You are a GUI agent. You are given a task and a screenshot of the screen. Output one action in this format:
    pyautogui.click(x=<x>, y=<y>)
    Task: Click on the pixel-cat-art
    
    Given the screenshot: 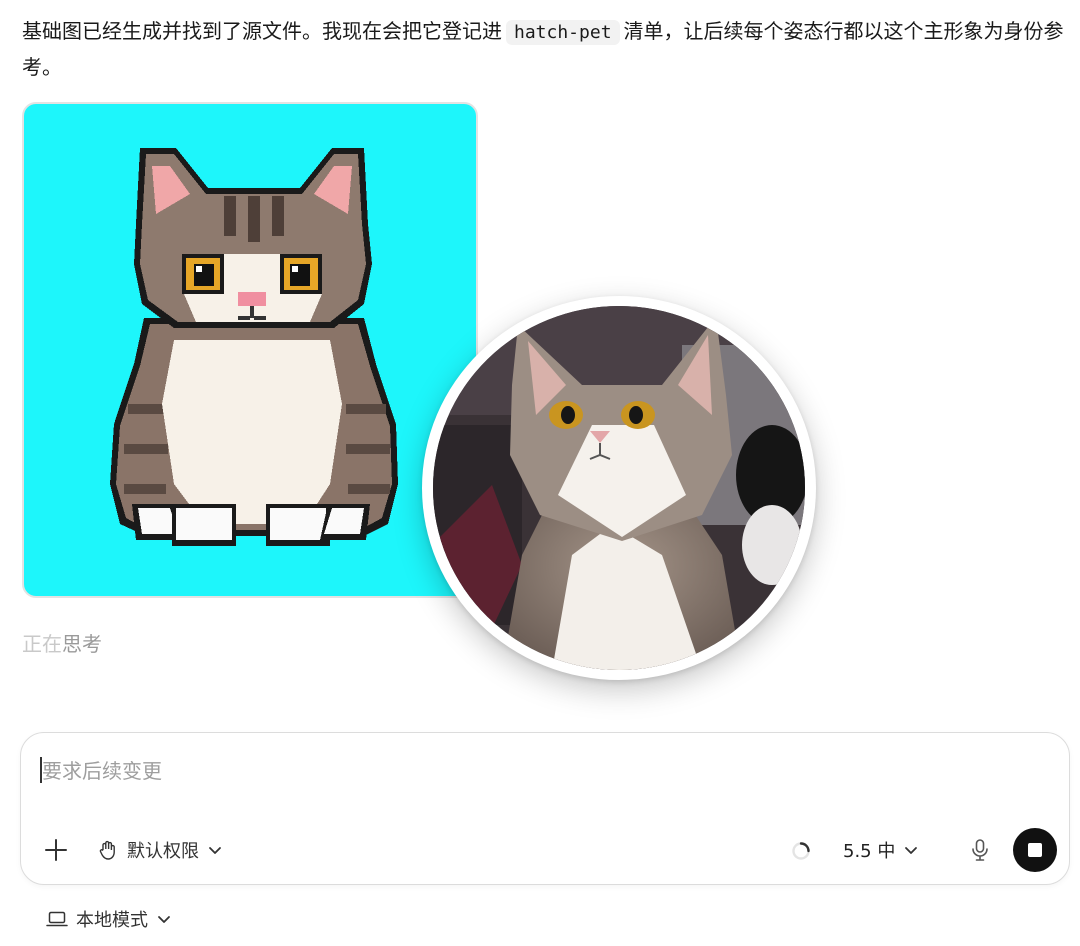 What is the action you would take?
    pyautogui.click(x=254, y=347)
    